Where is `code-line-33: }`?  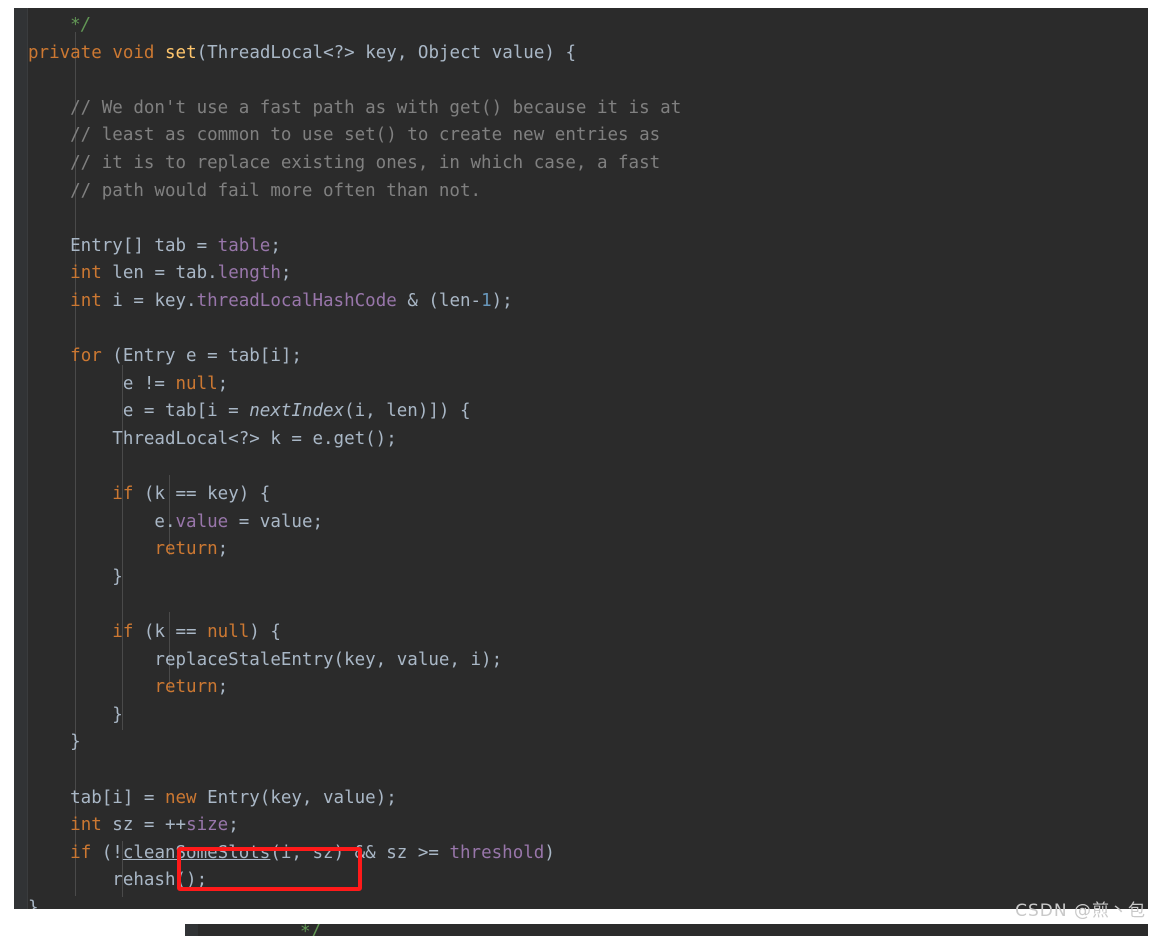
code-line-33: } is located at coordinates (588, 902).